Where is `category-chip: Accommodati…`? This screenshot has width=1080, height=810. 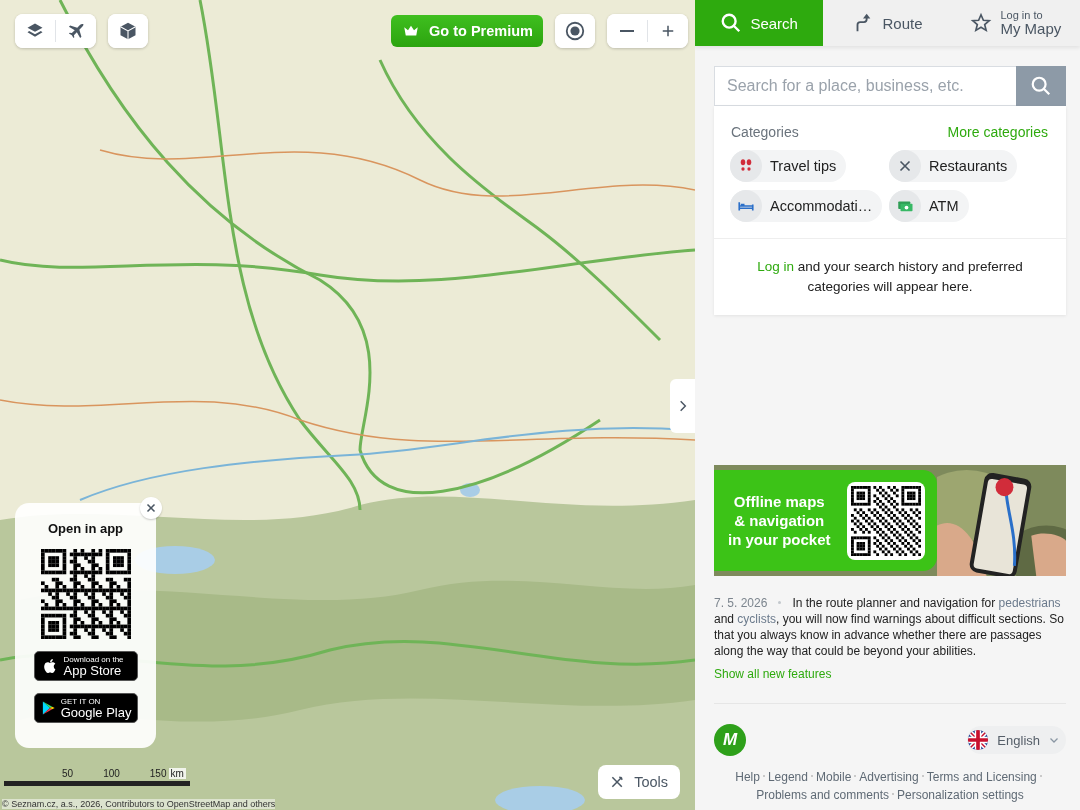
category-chip: Accommodati… is located at coordinates (806, 206).